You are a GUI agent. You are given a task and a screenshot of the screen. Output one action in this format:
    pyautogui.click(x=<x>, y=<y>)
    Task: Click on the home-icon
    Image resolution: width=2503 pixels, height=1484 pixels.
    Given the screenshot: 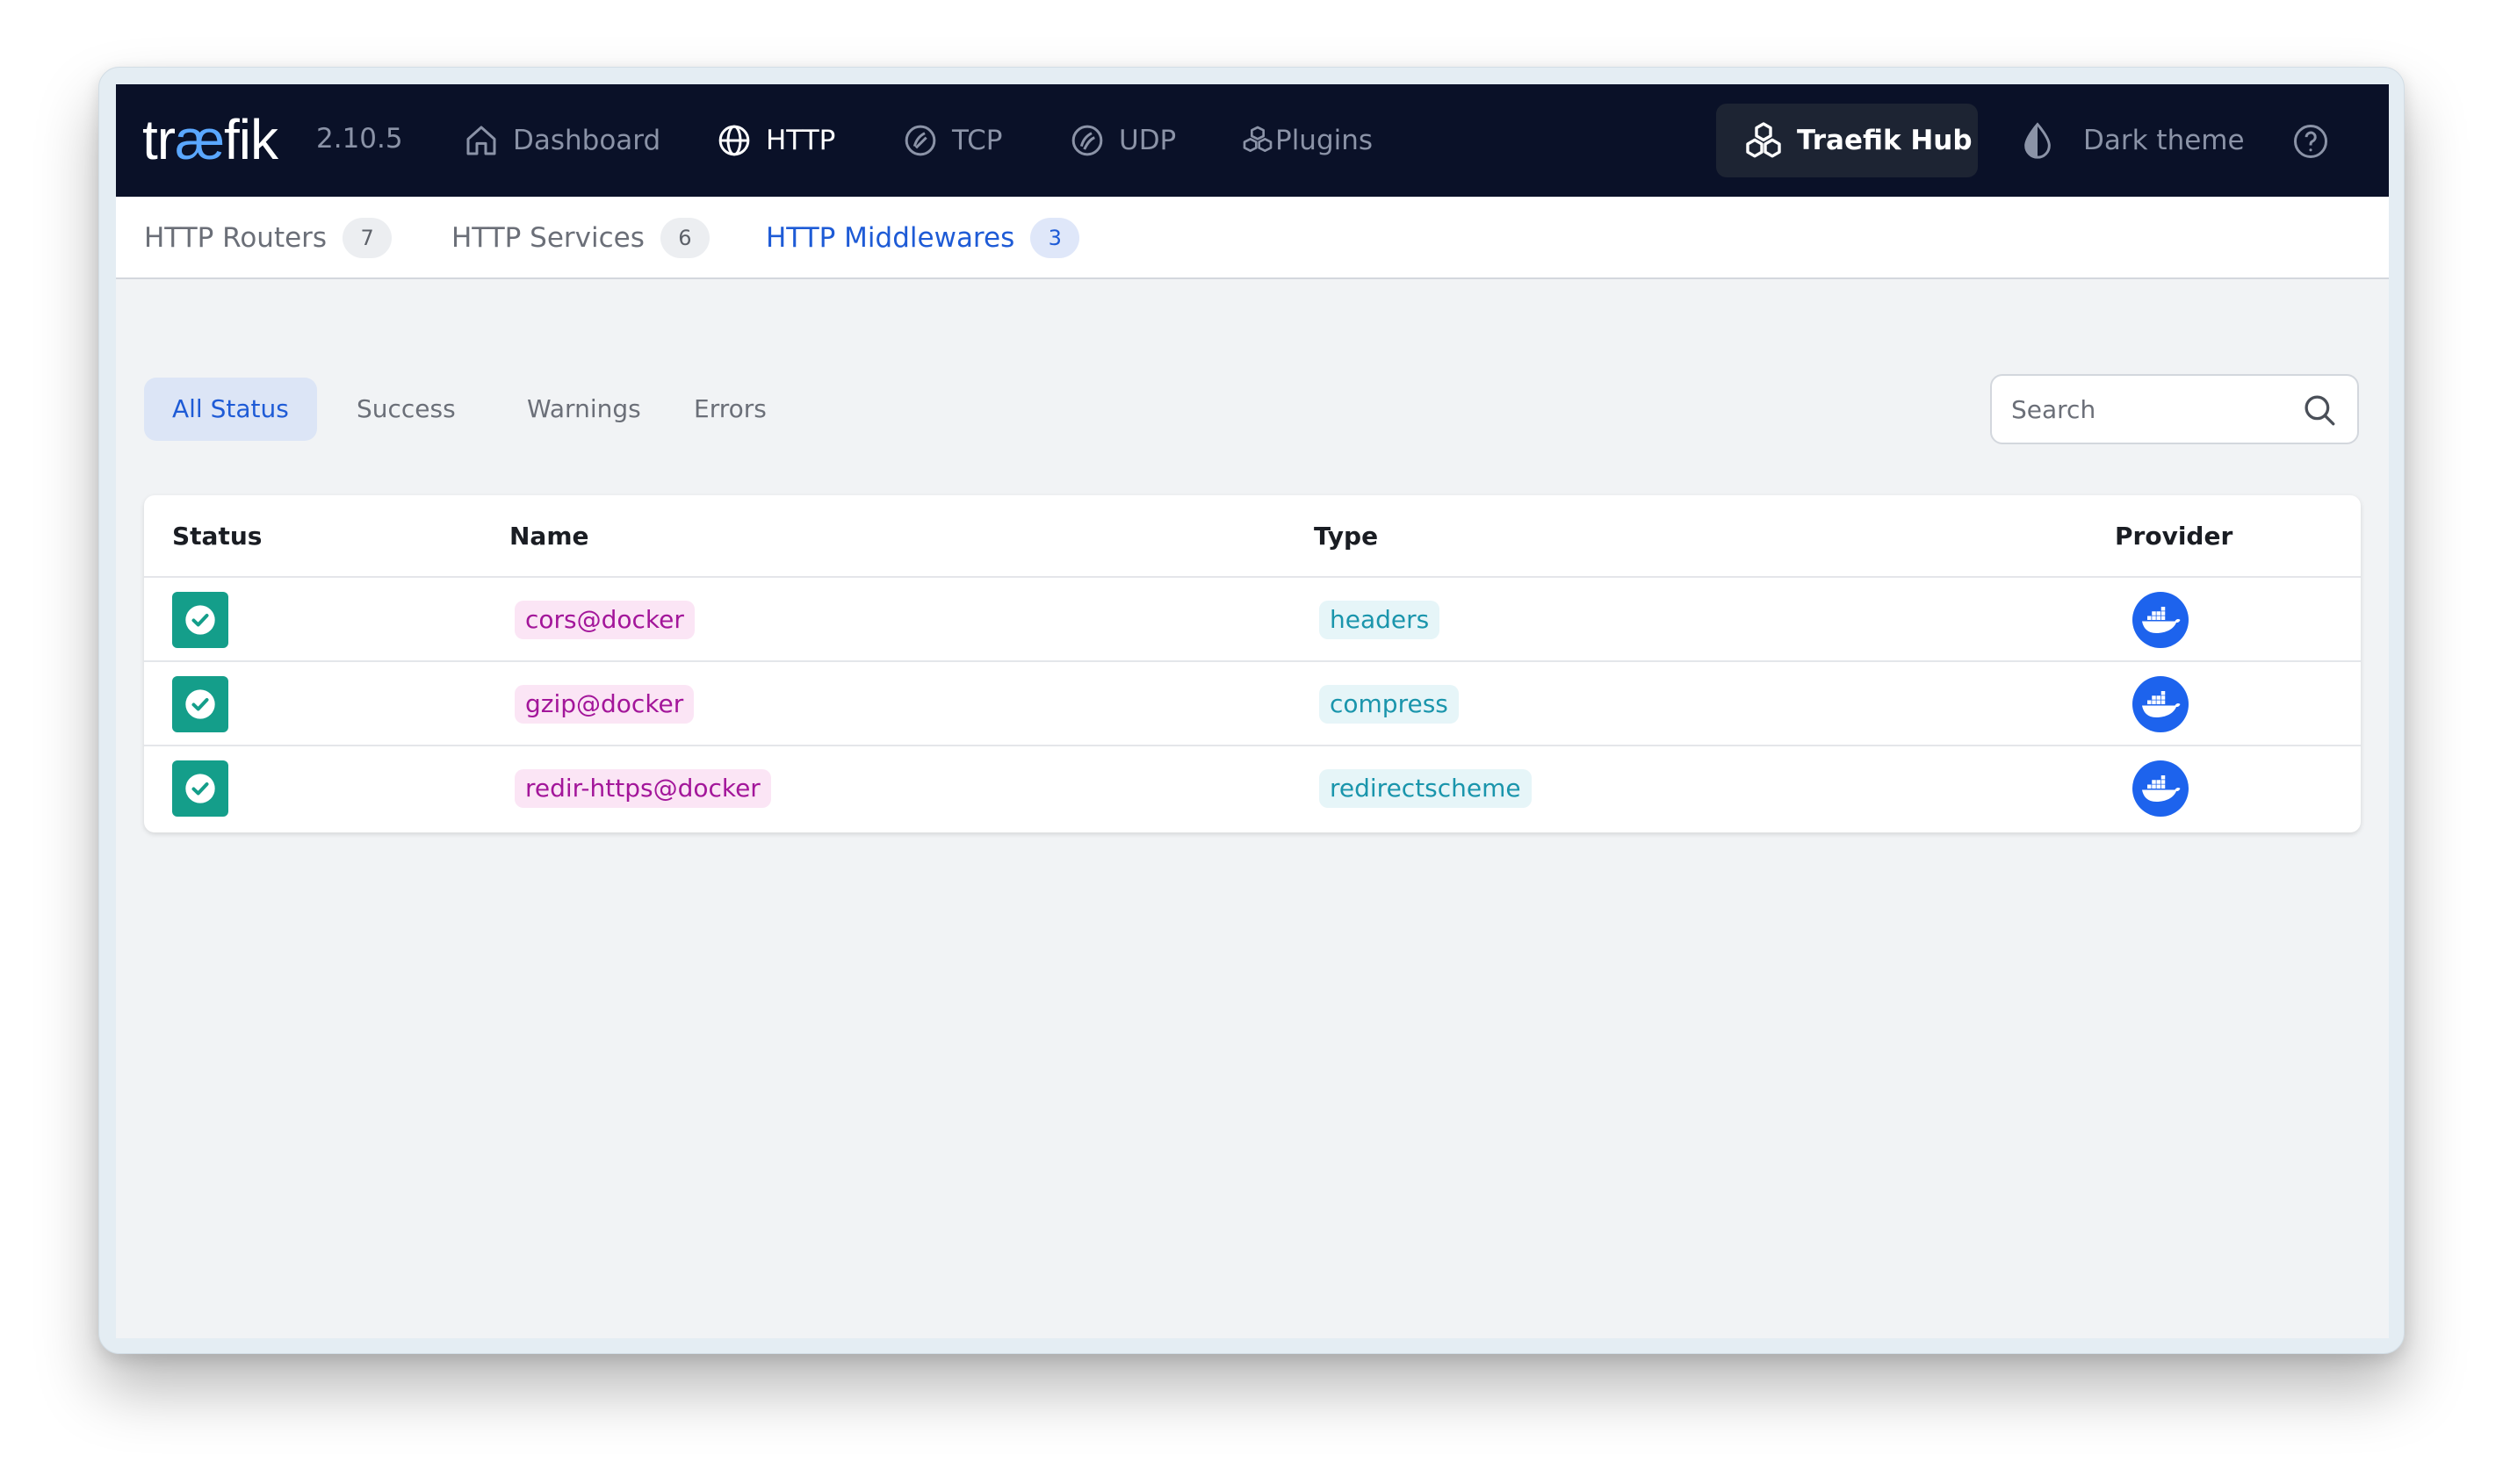 What is the action you would take?
    pyautogui.click(x=481, y=140)
    